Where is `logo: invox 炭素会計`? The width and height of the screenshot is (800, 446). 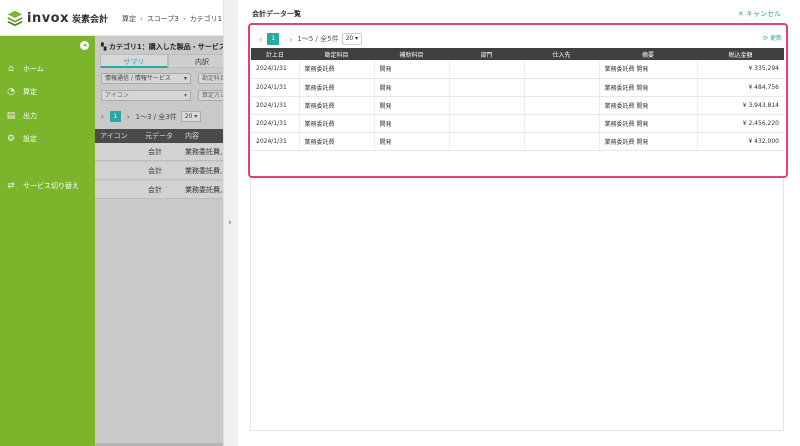
logo: invox 炭素会計 is located at coordinates (57, 18).